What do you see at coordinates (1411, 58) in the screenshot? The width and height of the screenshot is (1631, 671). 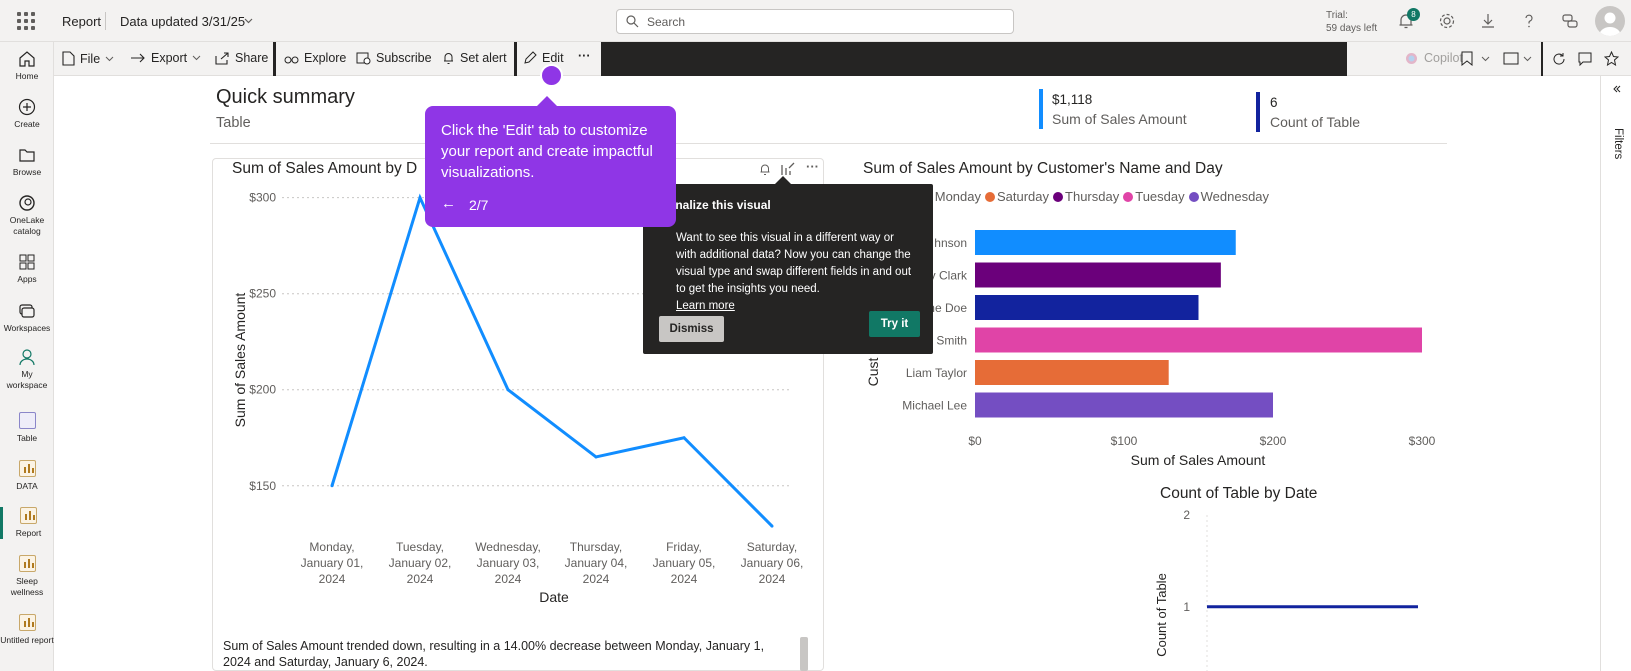 I see `copilot-icon` at bounding box center [1411, 58].